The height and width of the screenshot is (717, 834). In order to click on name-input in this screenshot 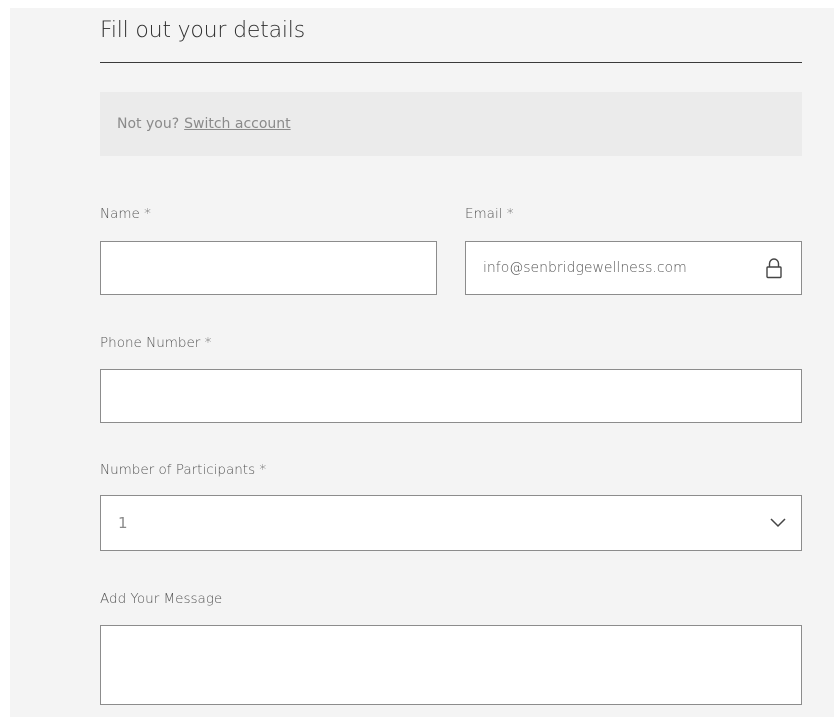, I will do `click(268, 268)`.